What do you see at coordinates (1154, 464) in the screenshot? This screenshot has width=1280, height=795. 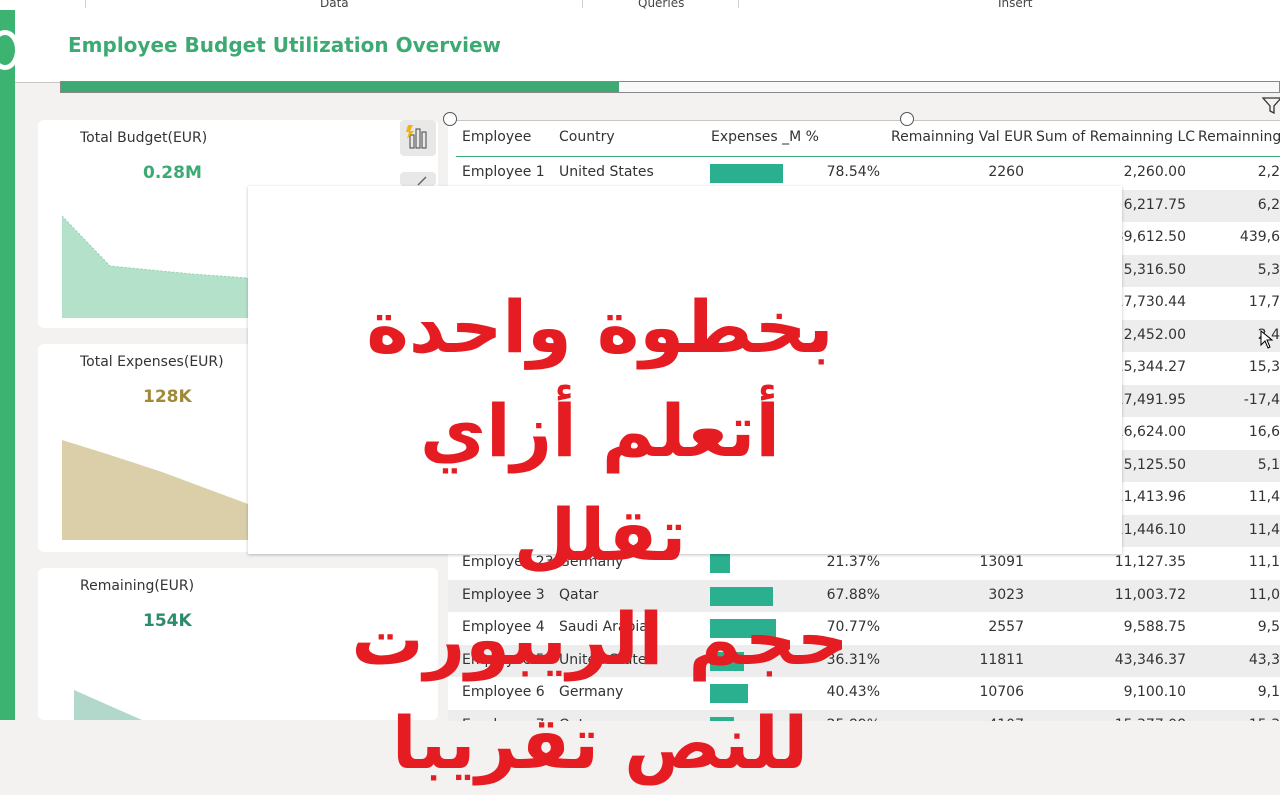 I see `cell-sum-remaining-lc: 5,125.50` at bounding box center [1154, 464].